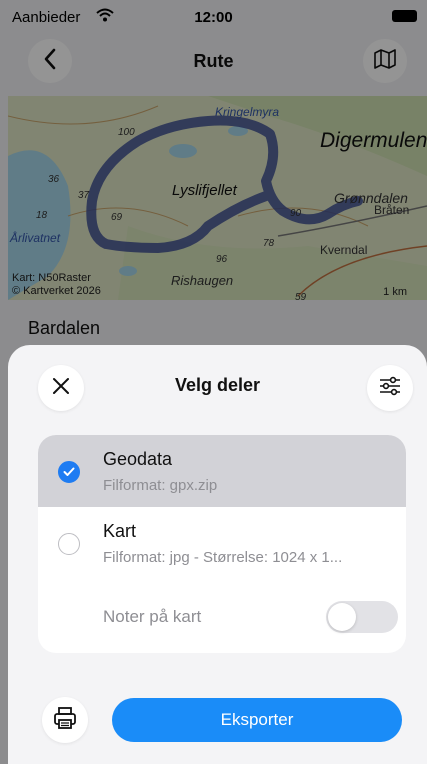  I want to click on toggle-knob, so click(342, 617).